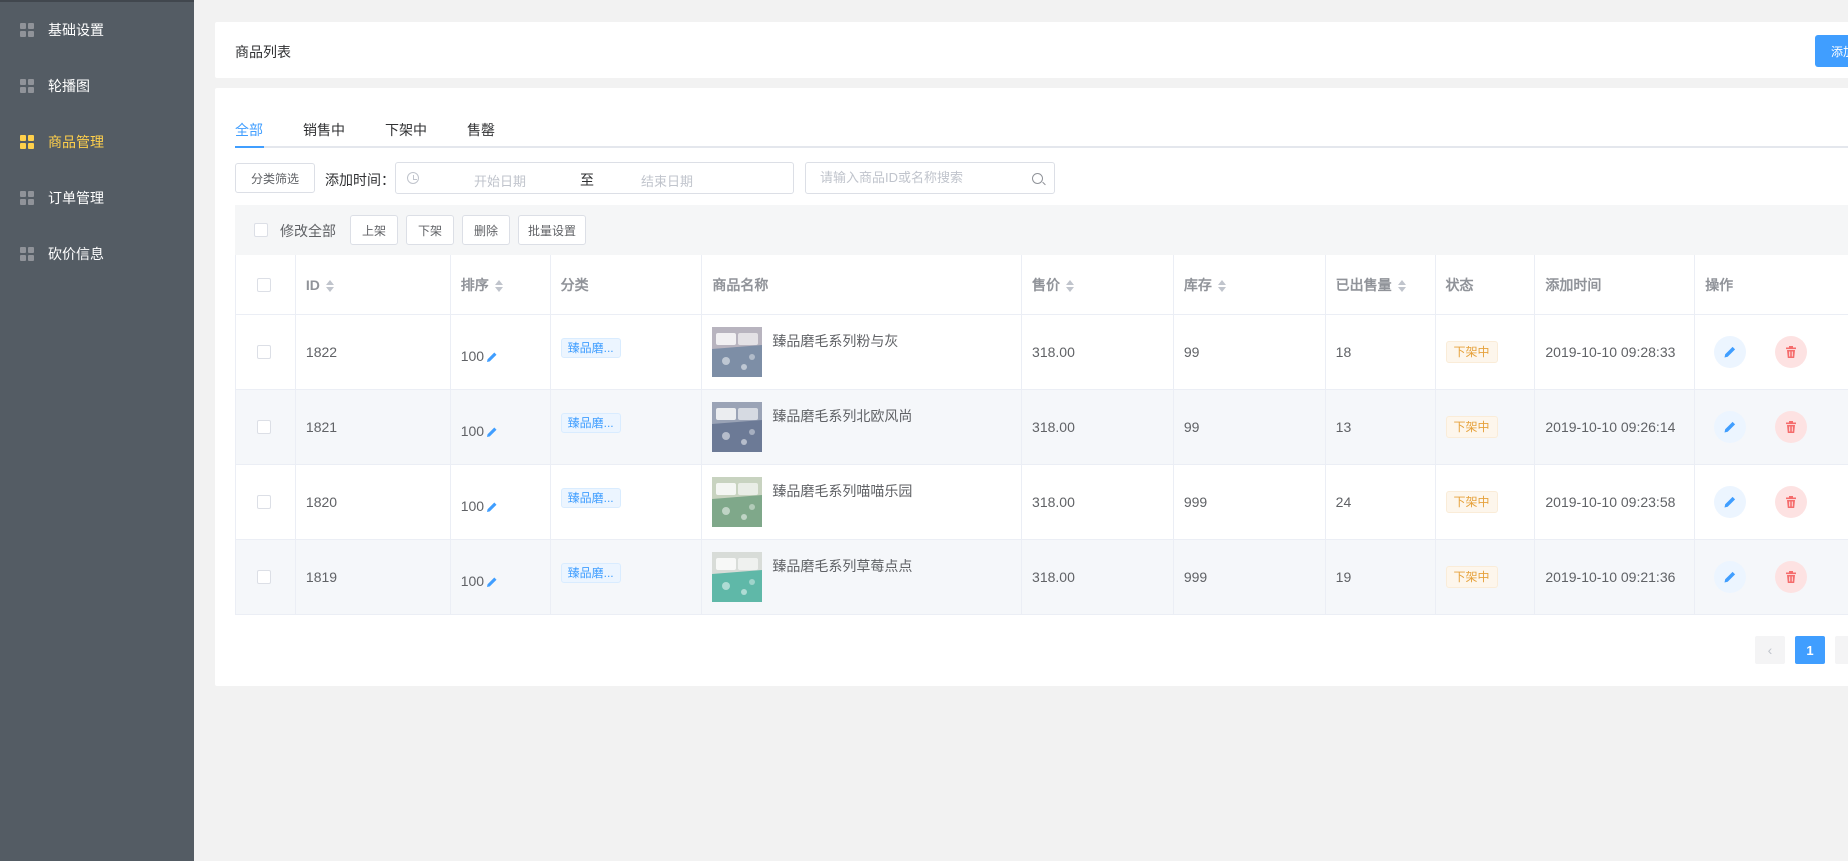  Describe the element at coordinates (842, 491) in the screenshot. I see `product-name: 臻品磨毛系列喵喵乐园` at that location.